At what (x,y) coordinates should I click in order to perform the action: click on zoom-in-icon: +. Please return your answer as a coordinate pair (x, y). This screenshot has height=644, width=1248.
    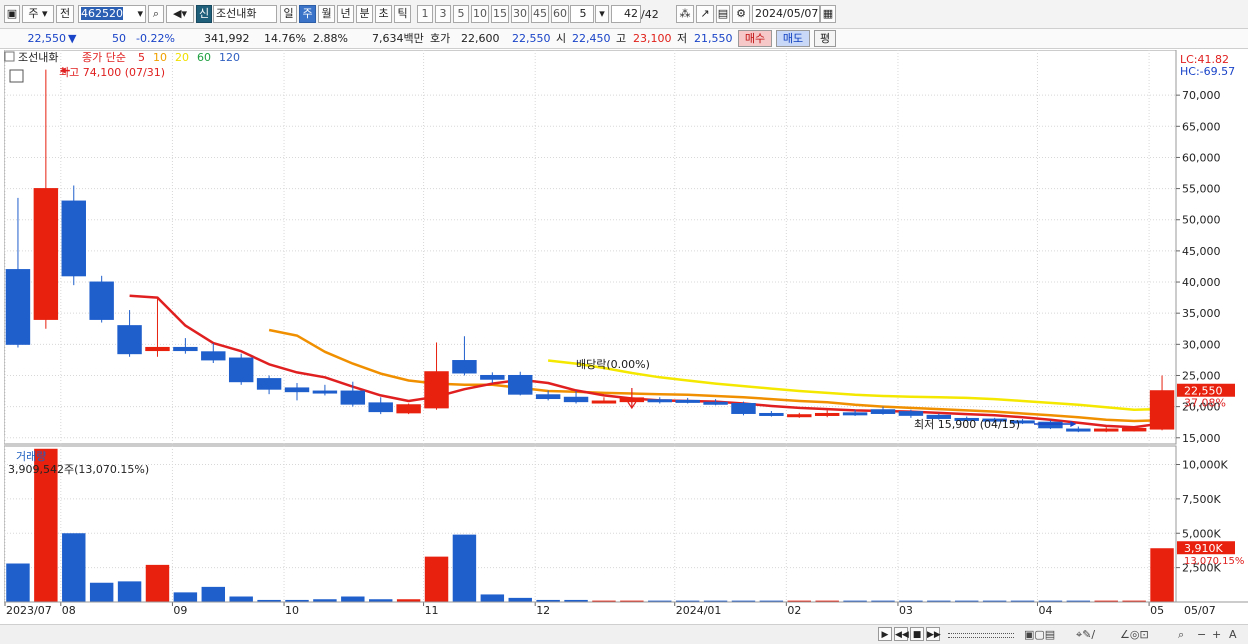
    Looking at the image, I should click on (1216, 634).